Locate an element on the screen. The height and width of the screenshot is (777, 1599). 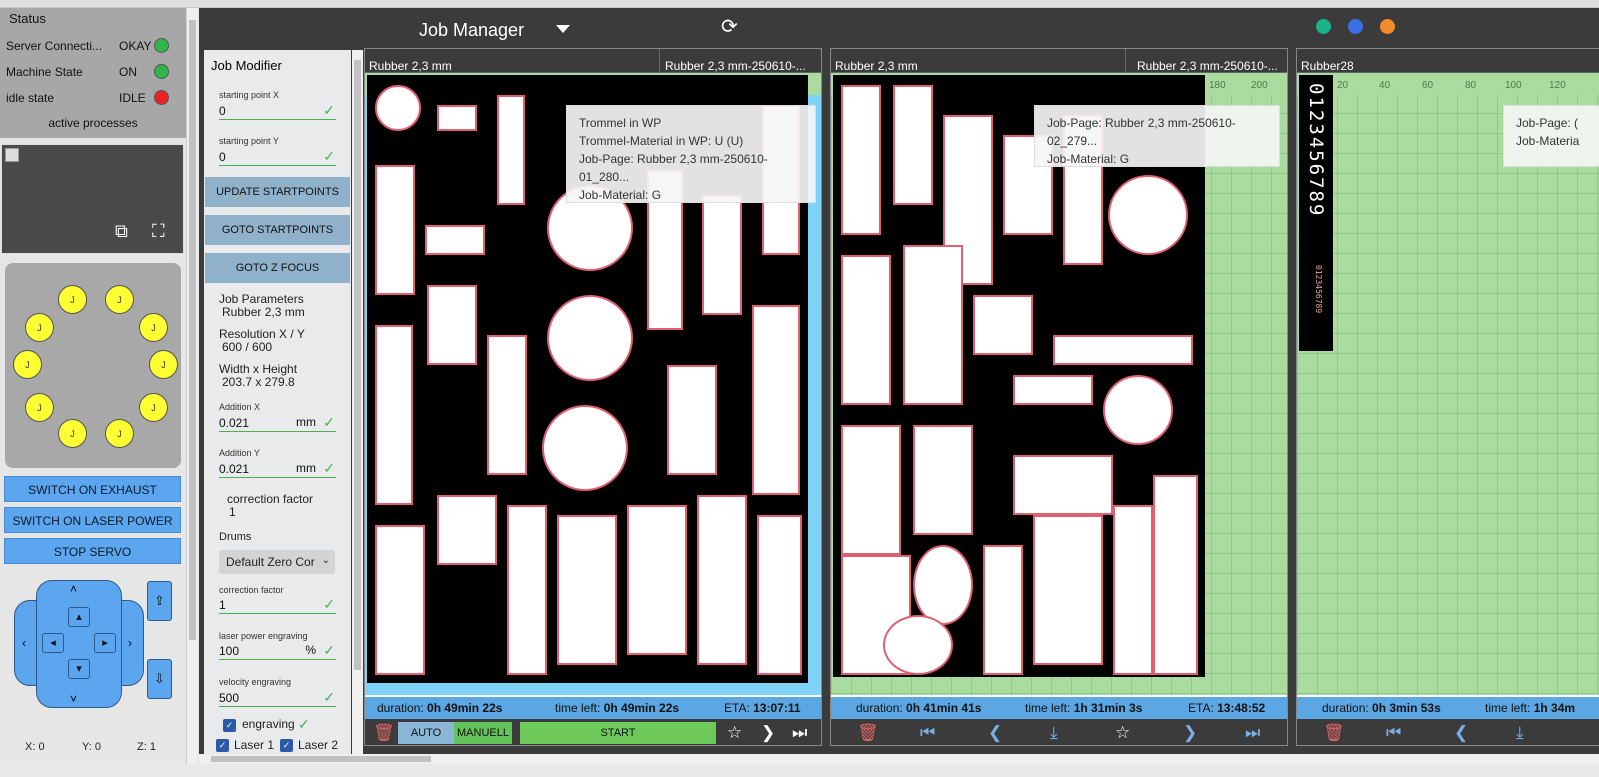
ruler-tick: 100 is located at coordinates (1513, 85).